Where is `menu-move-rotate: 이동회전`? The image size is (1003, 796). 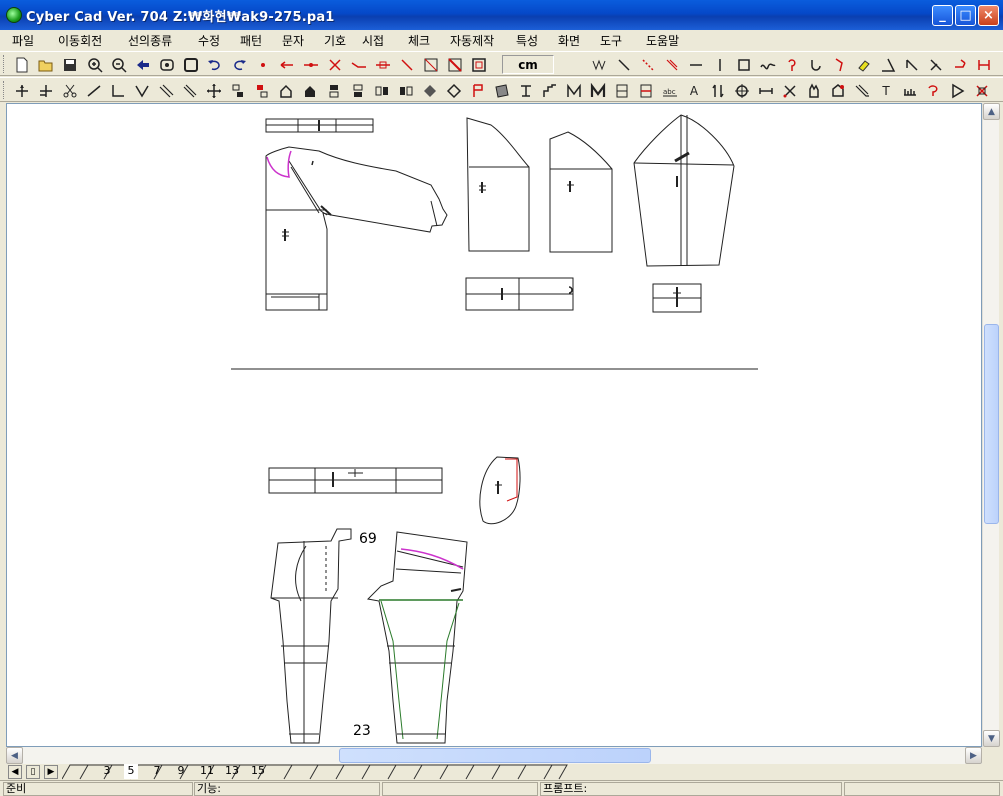
menu-move-rotate: 이동회전 is located at coordinates (80, 40).